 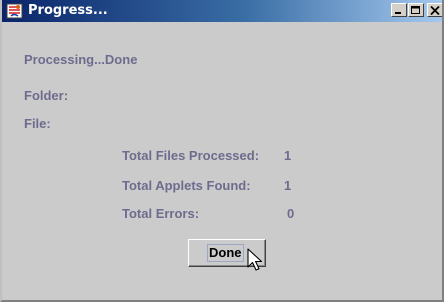 What do you see at coordinates (212, 215) in the screenshot?
I see `stat-row-total-errors: Total Errors: 0` at bounding box center [212, 215].